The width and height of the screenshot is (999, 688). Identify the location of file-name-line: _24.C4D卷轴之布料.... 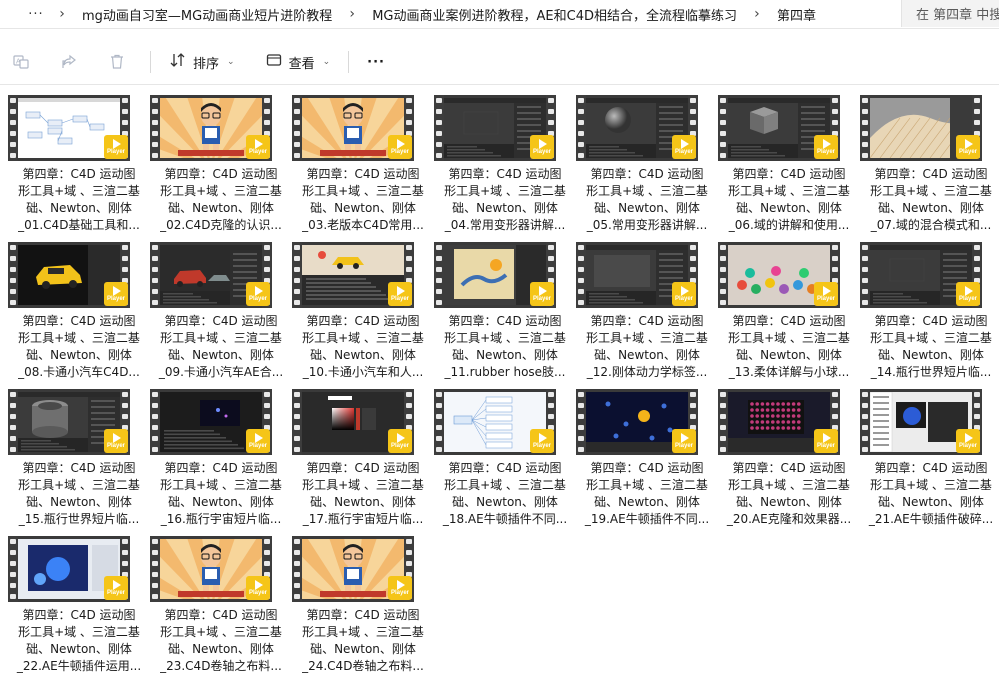
(363, 666).